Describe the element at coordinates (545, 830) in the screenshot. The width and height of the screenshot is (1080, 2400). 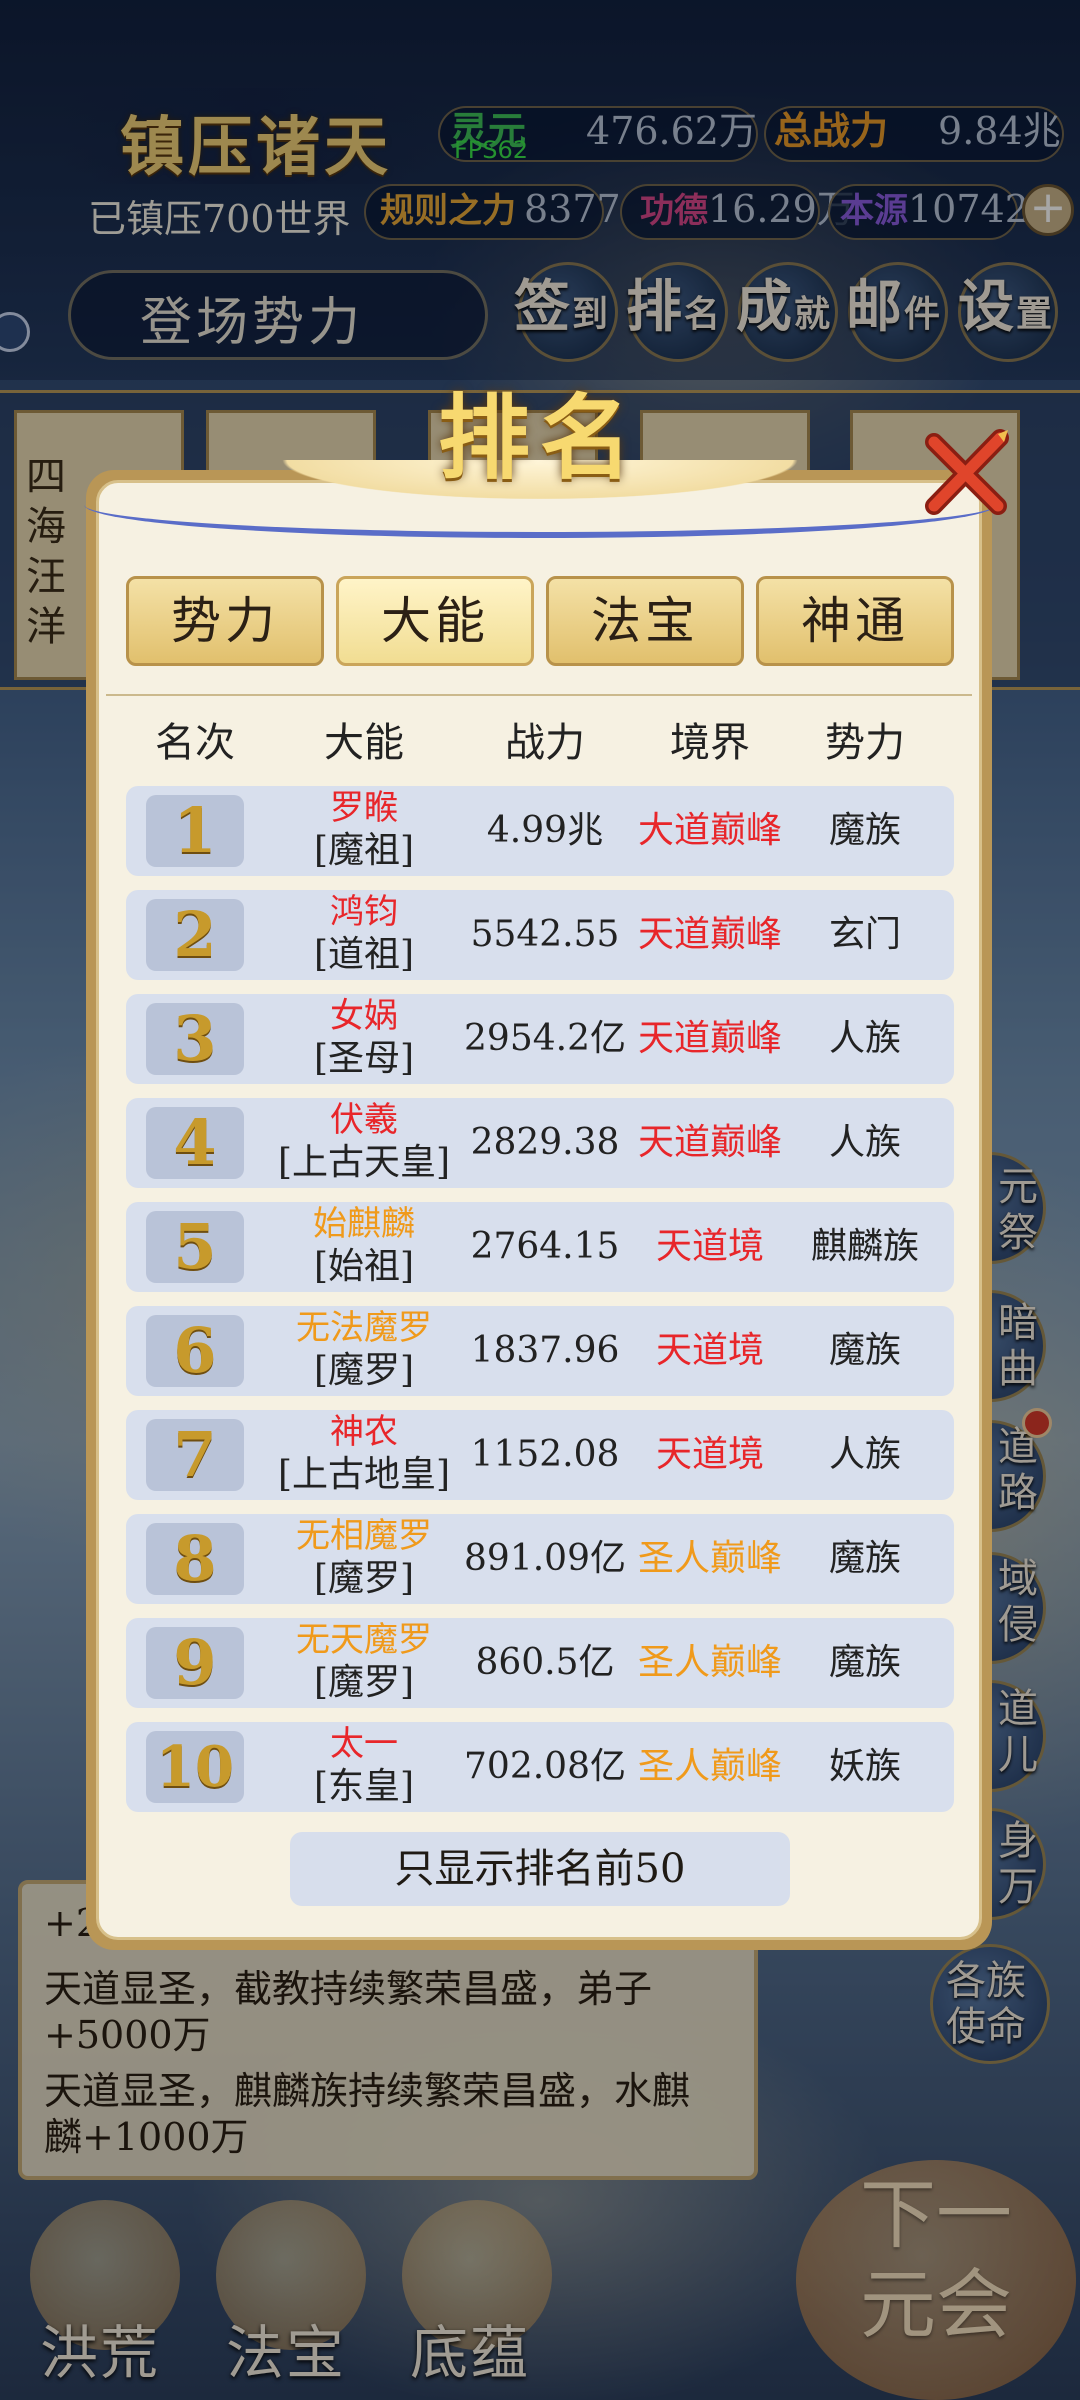
I see `power-value: 4.99兆` at that location.